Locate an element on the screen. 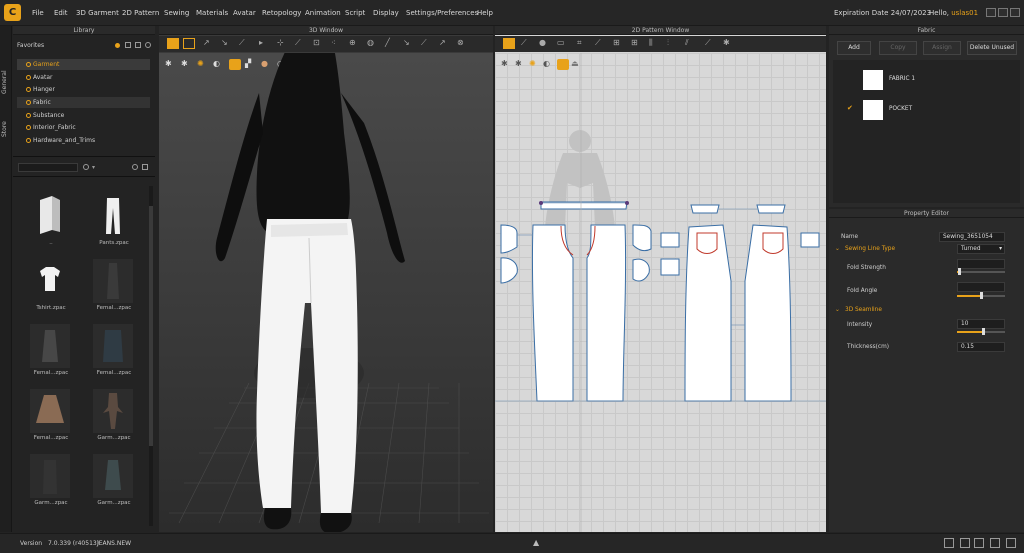  pleat-icon: ⫼ is located at coordinates (655, 43).